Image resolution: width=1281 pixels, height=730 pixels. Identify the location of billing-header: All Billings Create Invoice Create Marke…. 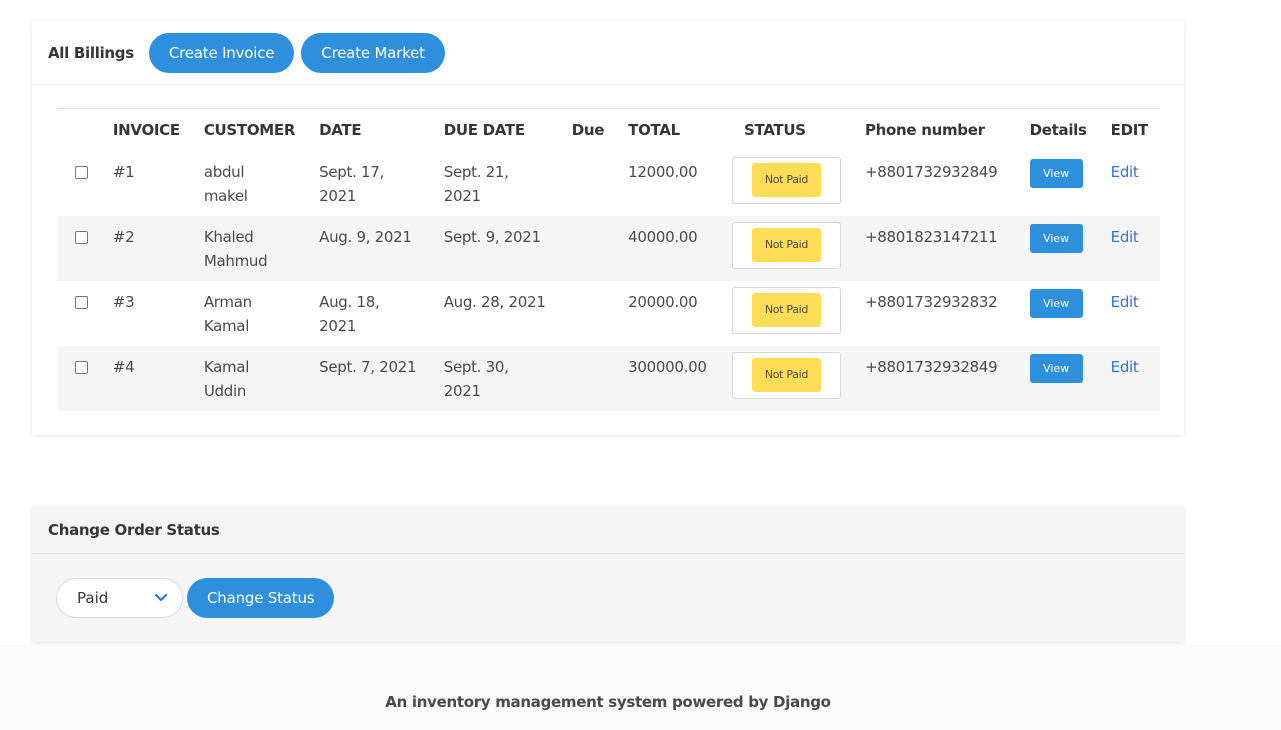
(608, 53).